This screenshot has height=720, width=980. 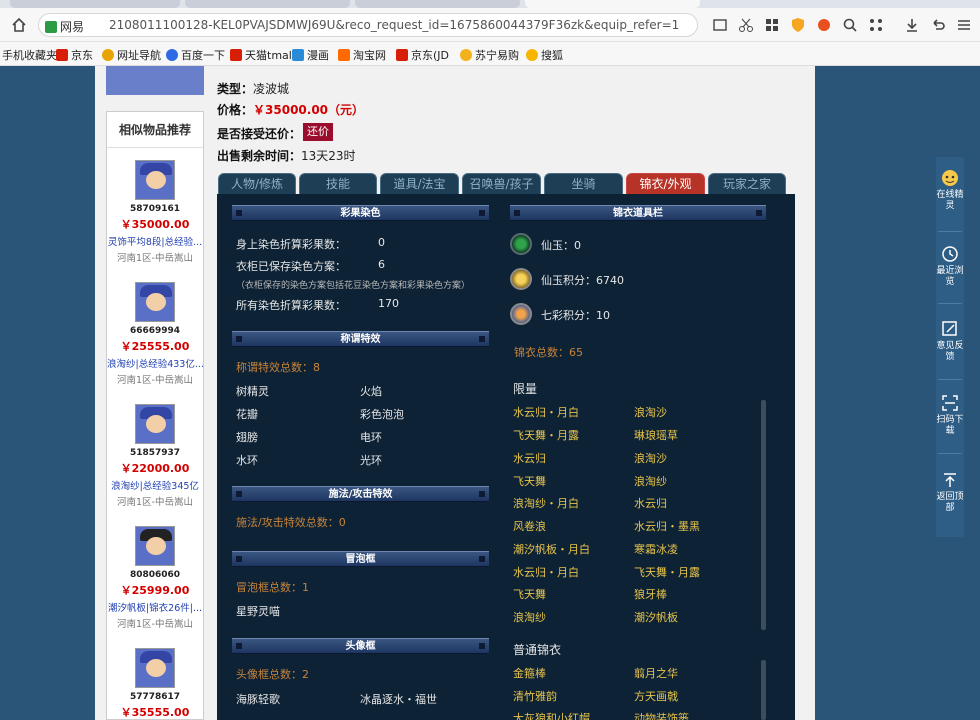 What do you see at coordinates (850, 25) in the screenshot?
I see `search-icon` at bounding box center [850, 25].